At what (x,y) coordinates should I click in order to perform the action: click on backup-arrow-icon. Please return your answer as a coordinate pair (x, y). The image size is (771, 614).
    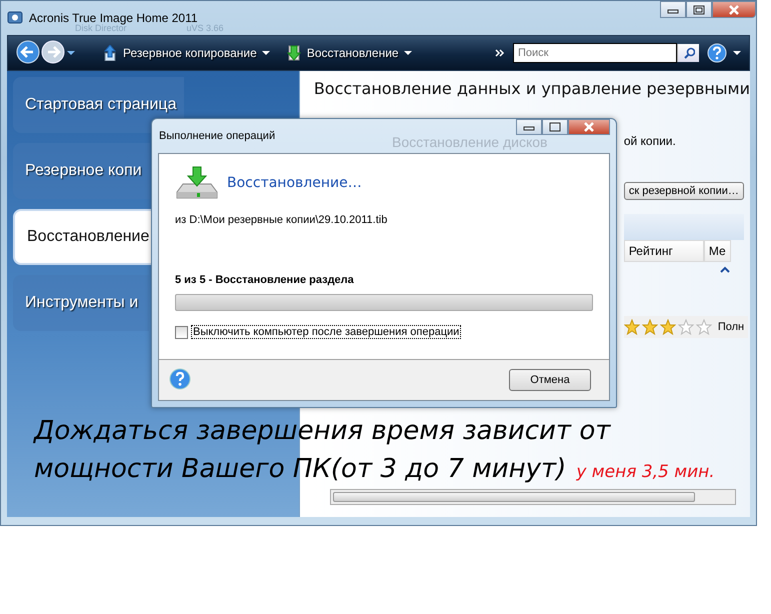
    Looking at the image, I should click on (110, 53).